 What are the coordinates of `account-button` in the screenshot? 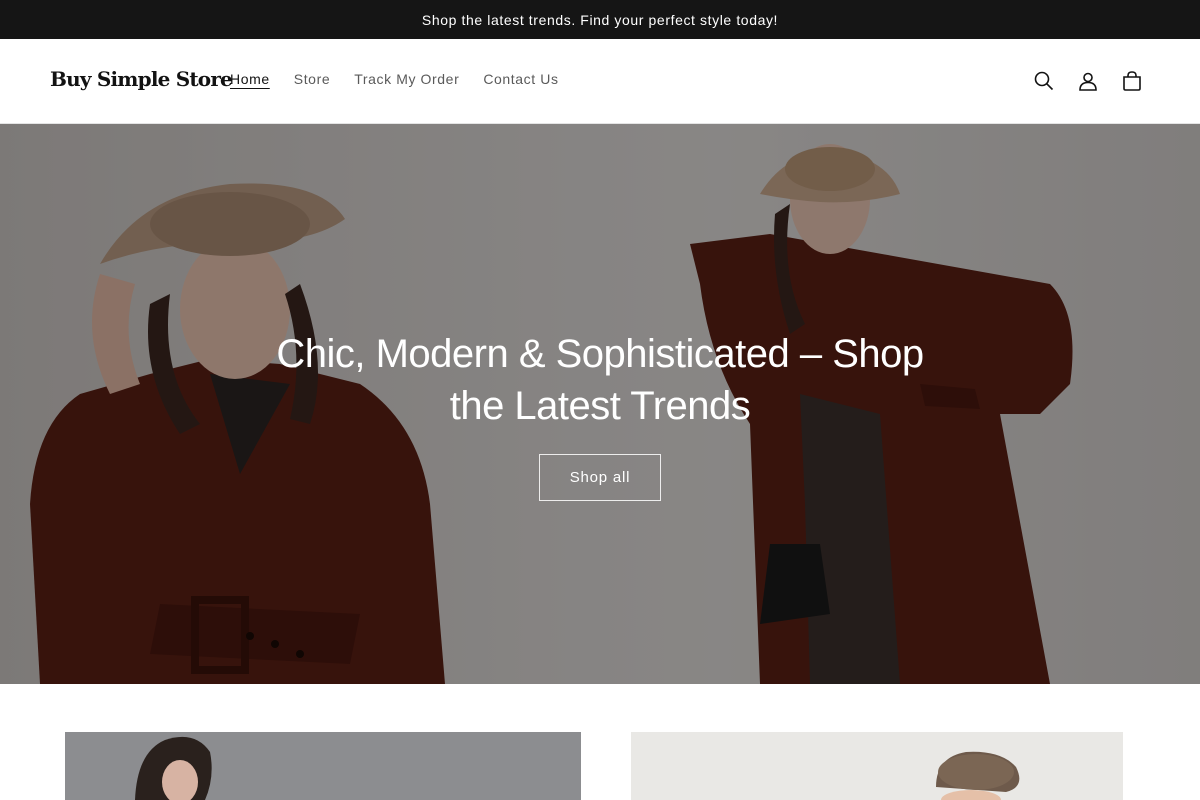 It's located at (1088, 81).